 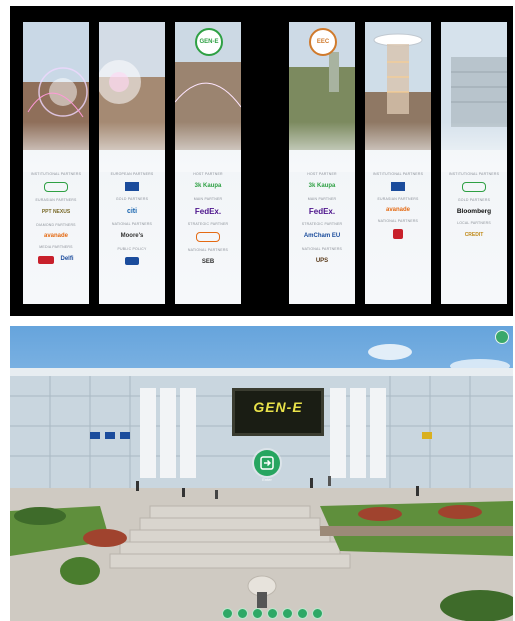 What do you see at coordinates (323, 42) in the screenshot?
I see `eec-badge: EEC` at bounding box center [323, 42].